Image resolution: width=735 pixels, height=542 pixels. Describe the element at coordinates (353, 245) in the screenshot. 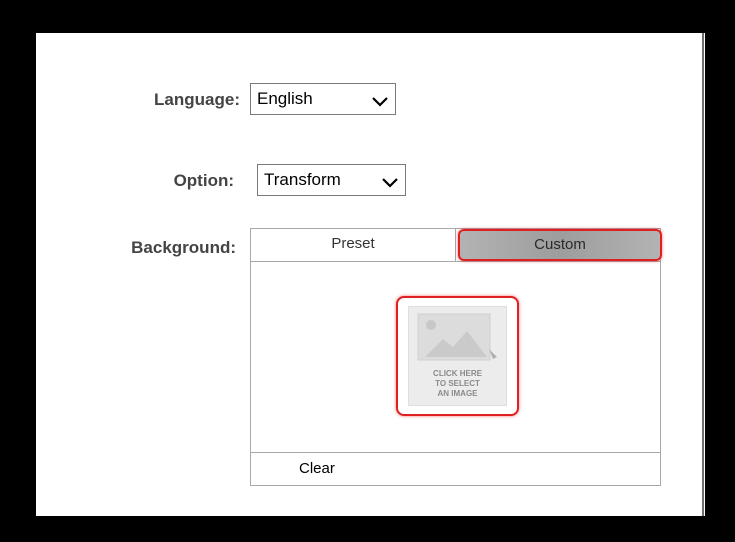

I see `tab-preset: Preset` at that location.